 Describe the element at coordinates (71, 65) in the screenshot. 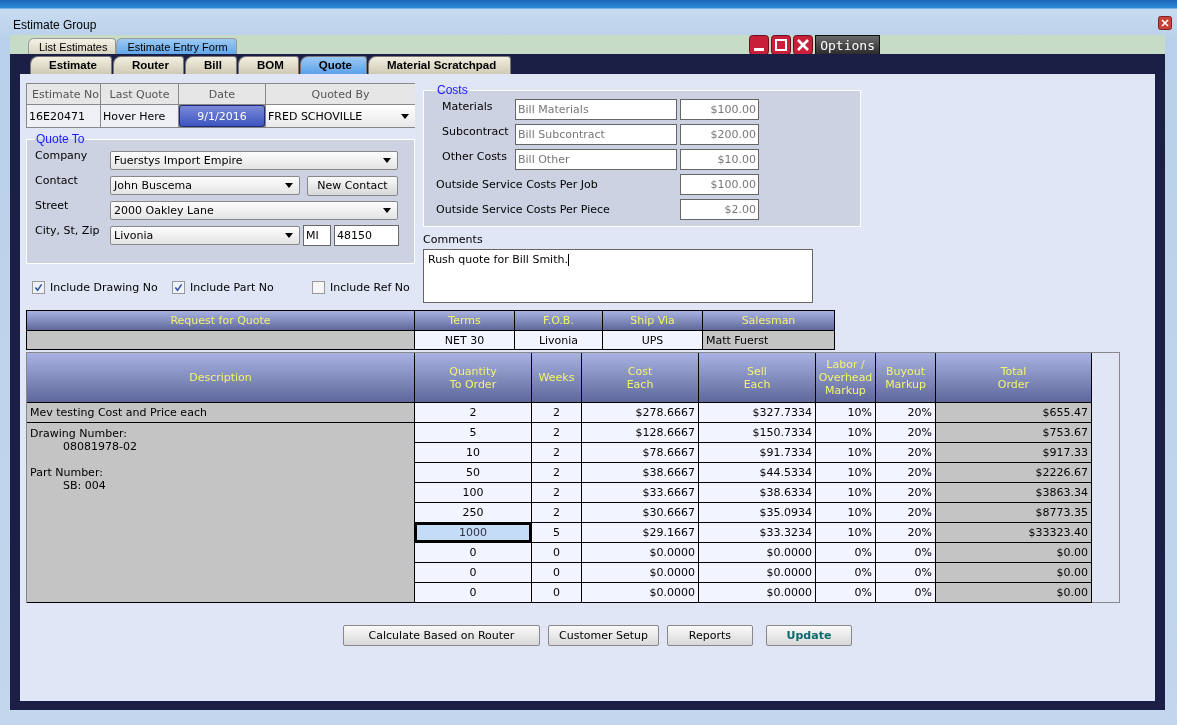

I see `tab: Estimate` at that location.